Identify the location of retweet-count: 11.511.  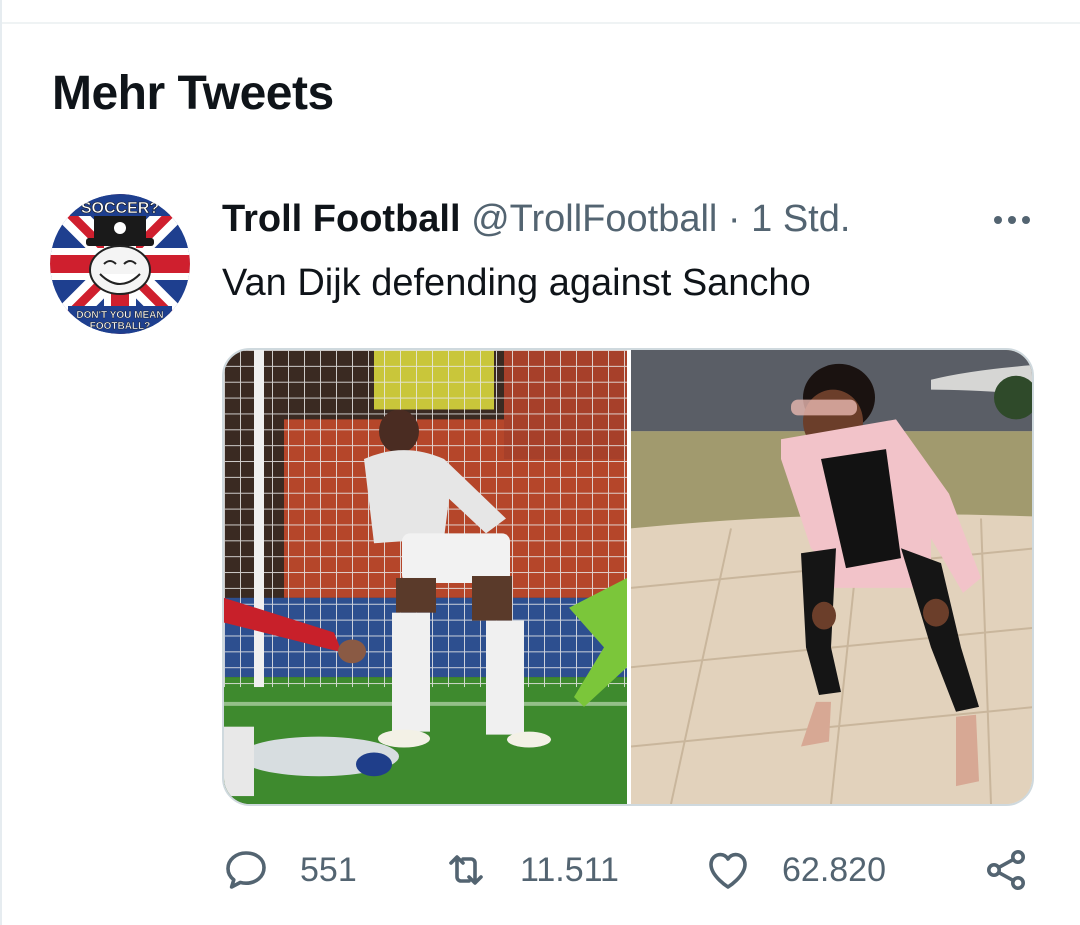
(569, 869).